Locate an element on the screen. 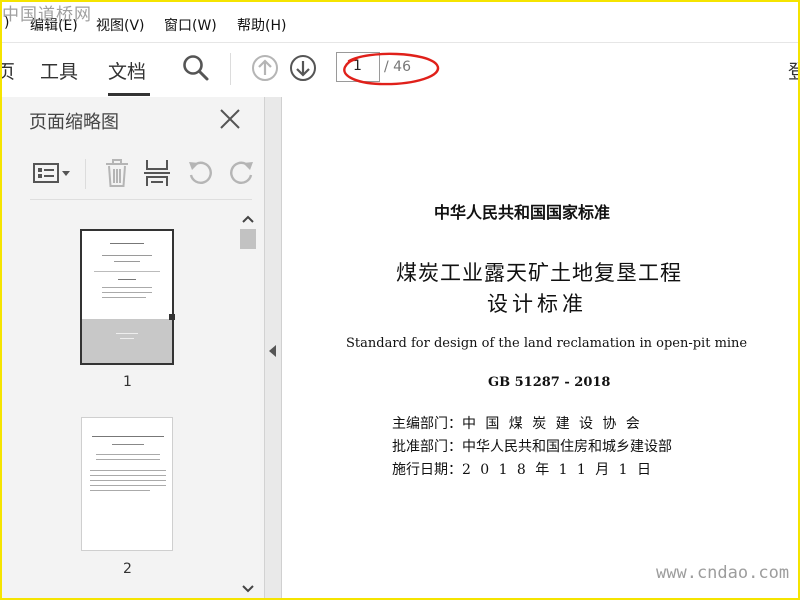 This screenshot has height=600, width=800. sign-in-button-cut: 登 is located at coordinates (793, 70).